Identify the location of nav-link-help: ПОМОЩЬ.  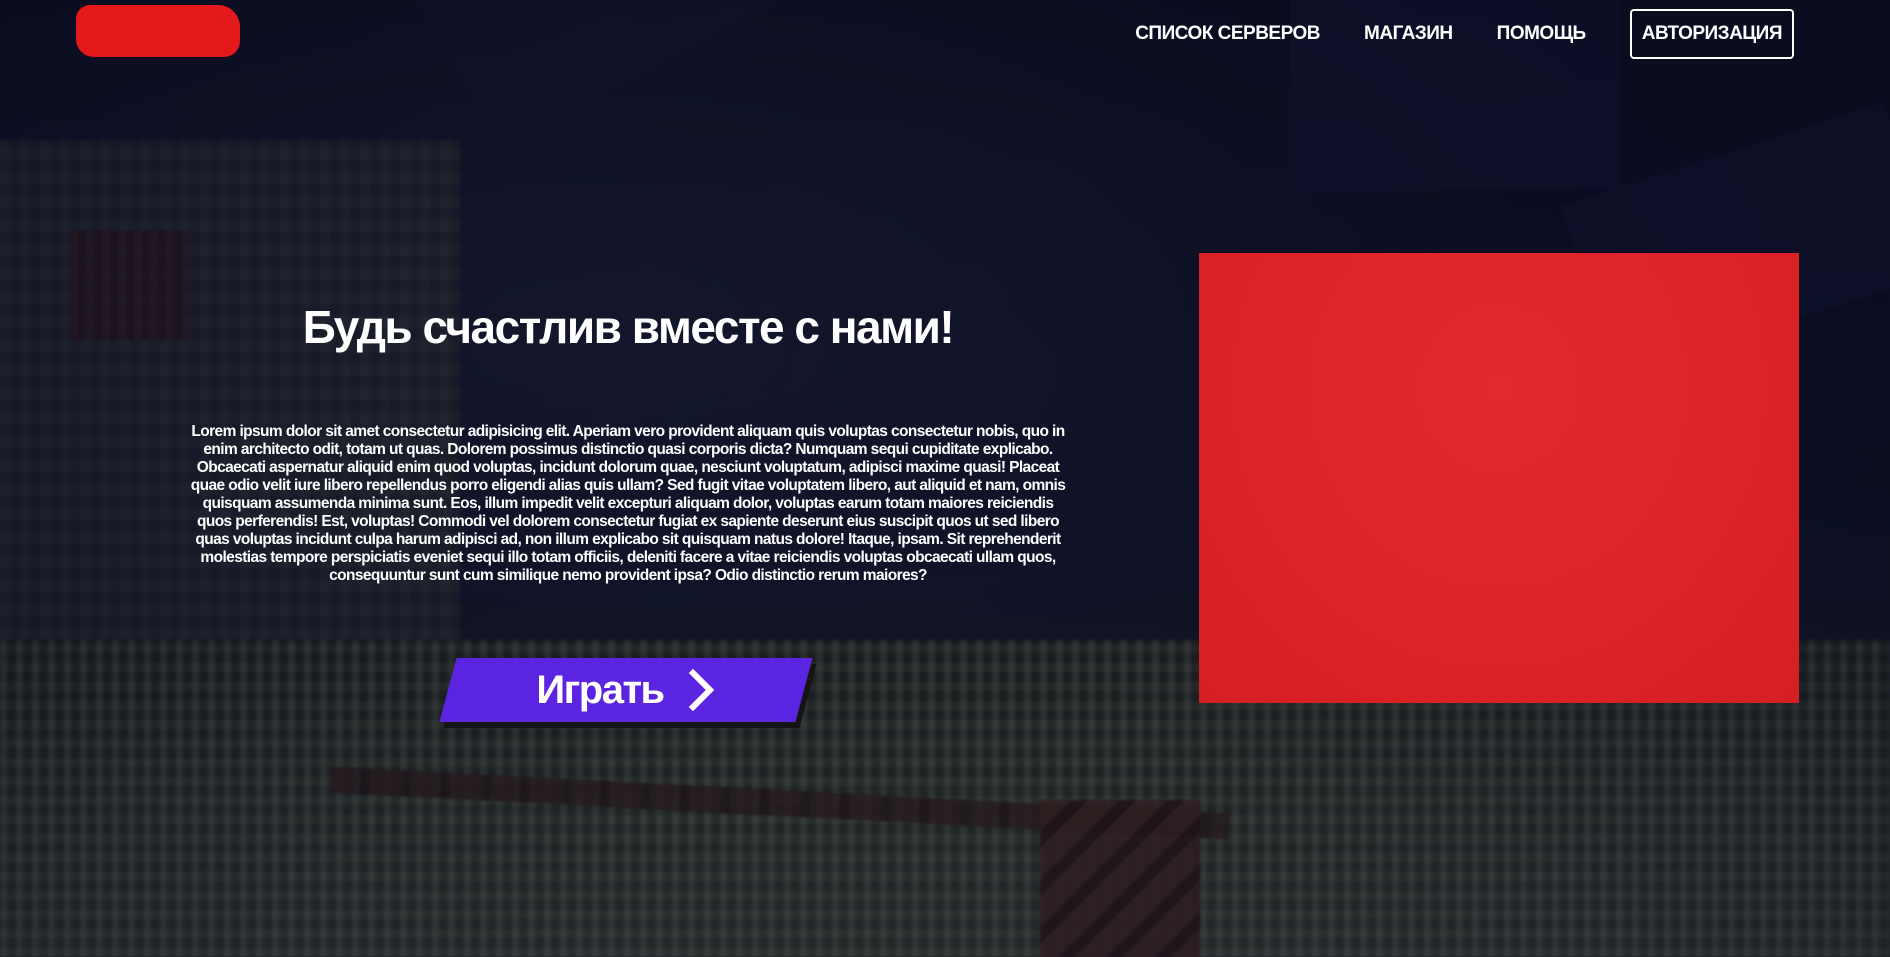
(1542, 34).